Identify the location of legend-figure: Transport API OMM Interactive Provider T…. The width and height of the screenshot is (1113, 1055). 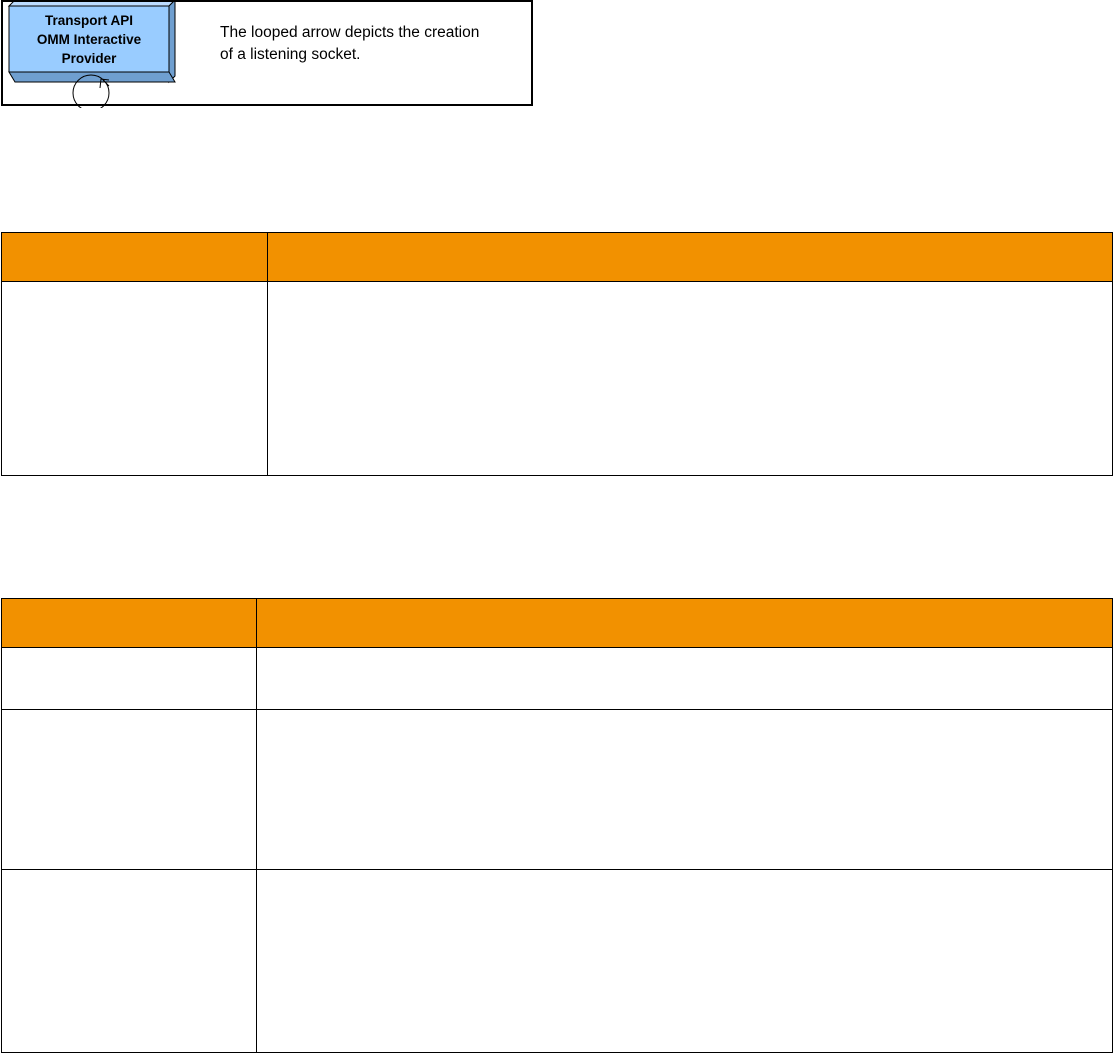
(267, 54).